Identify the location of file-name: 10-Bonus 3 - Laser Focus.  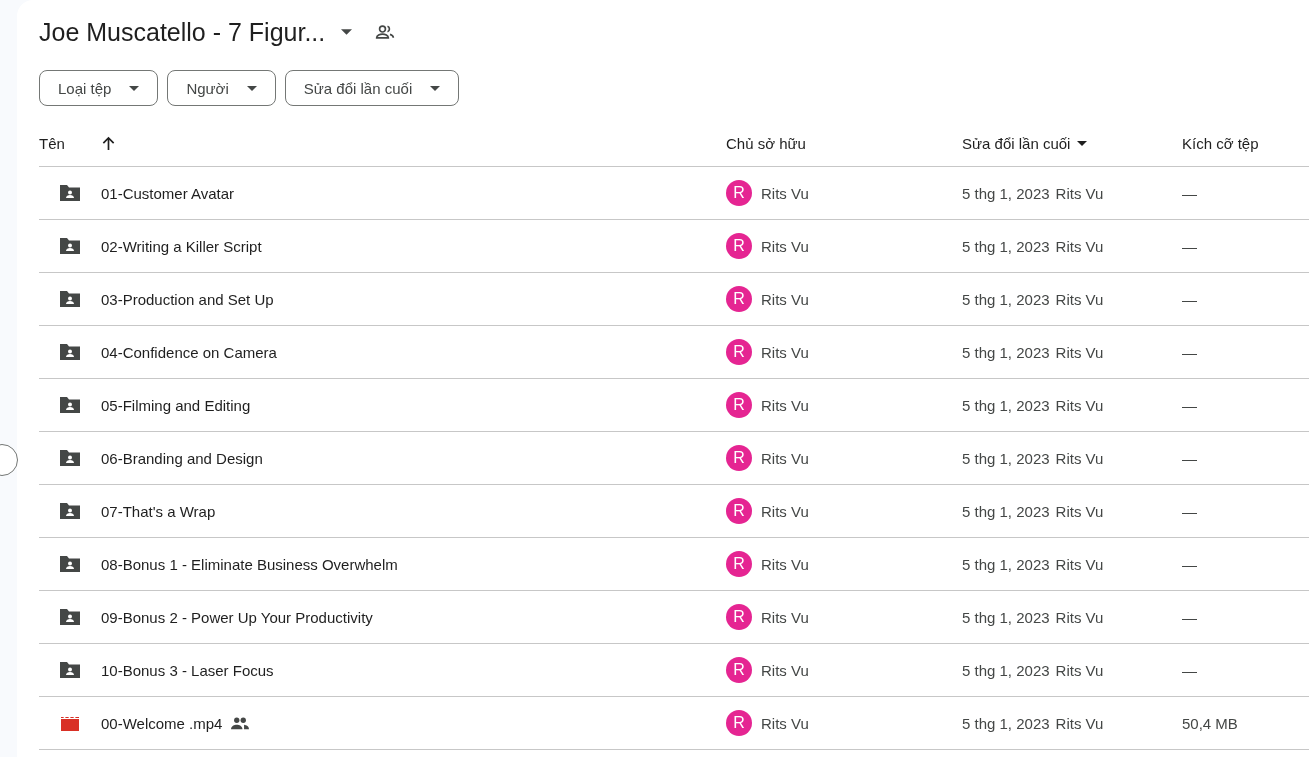
(187, 670).